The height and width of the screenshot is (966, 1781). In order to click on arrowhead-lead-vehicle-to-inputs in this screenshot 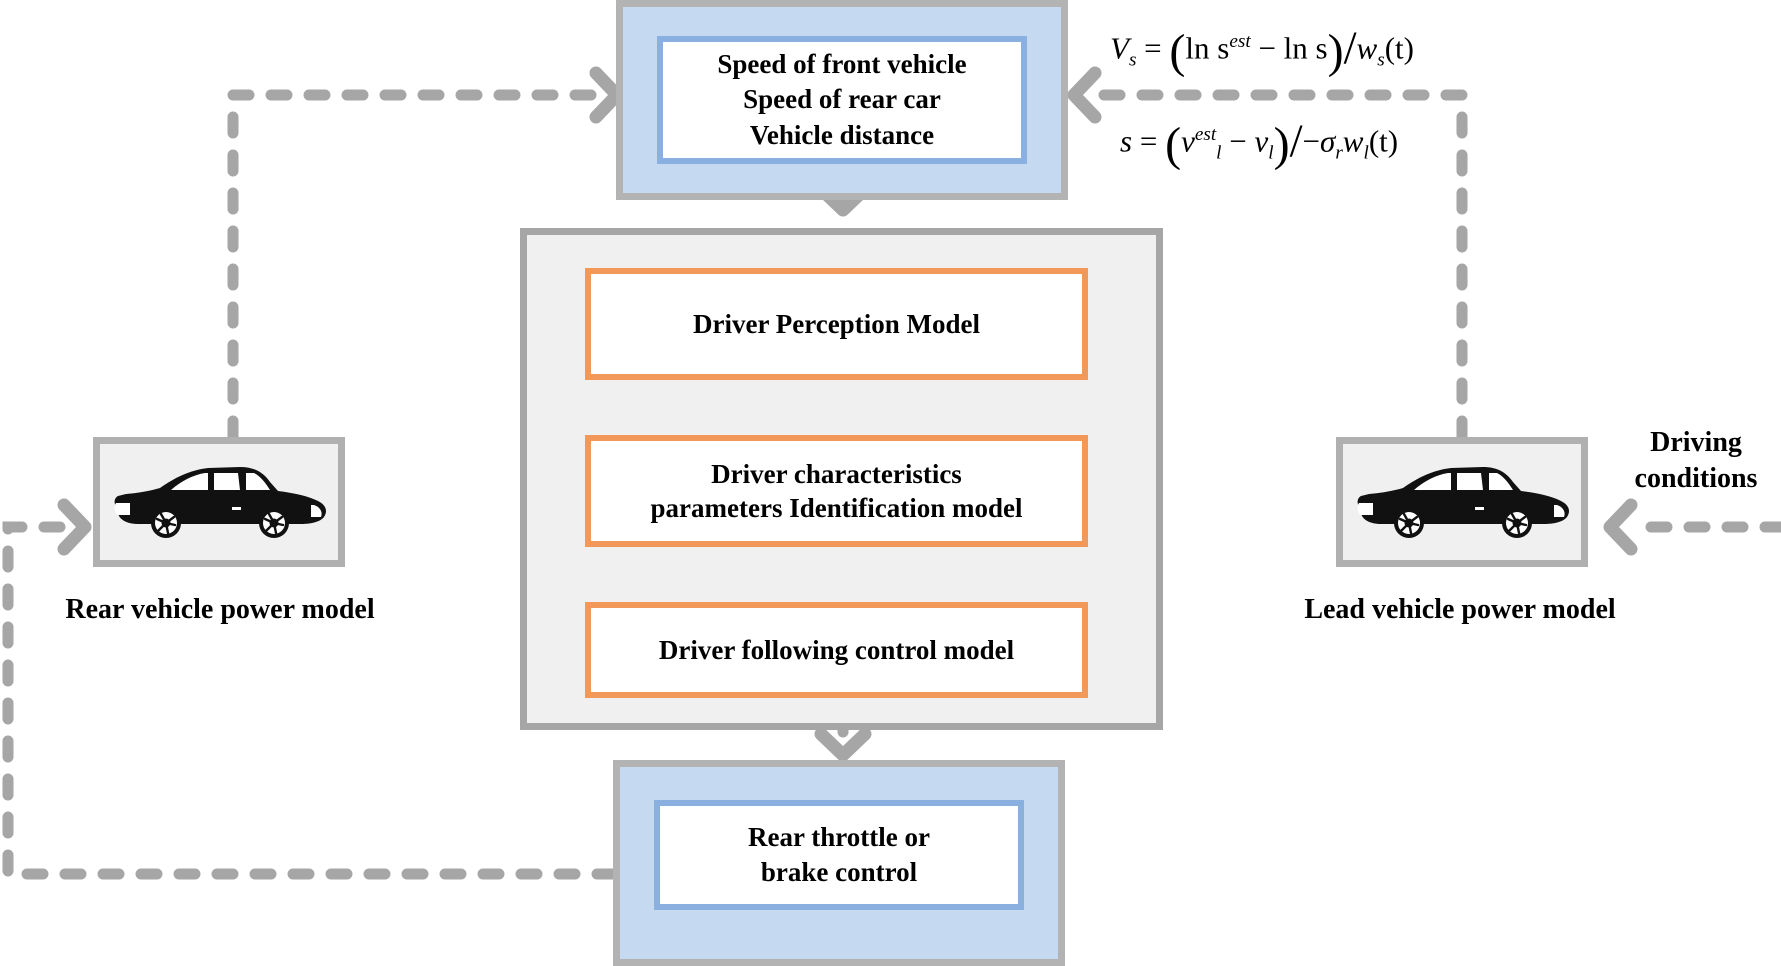, I will do `click(1084, 95)`.